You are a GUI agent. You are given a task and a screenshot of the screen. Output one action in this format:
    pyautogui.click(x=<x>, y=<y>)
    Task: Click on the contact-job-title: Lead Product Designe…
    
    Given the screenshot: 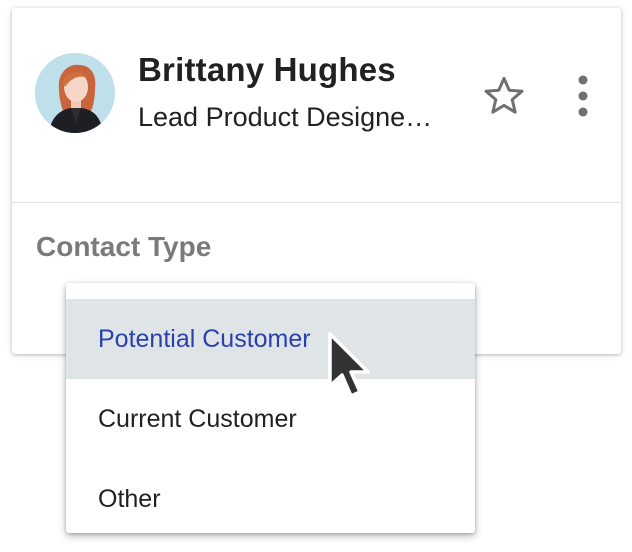 What is the action you would take?
    pyautogui.click(x=285, y=117)
    